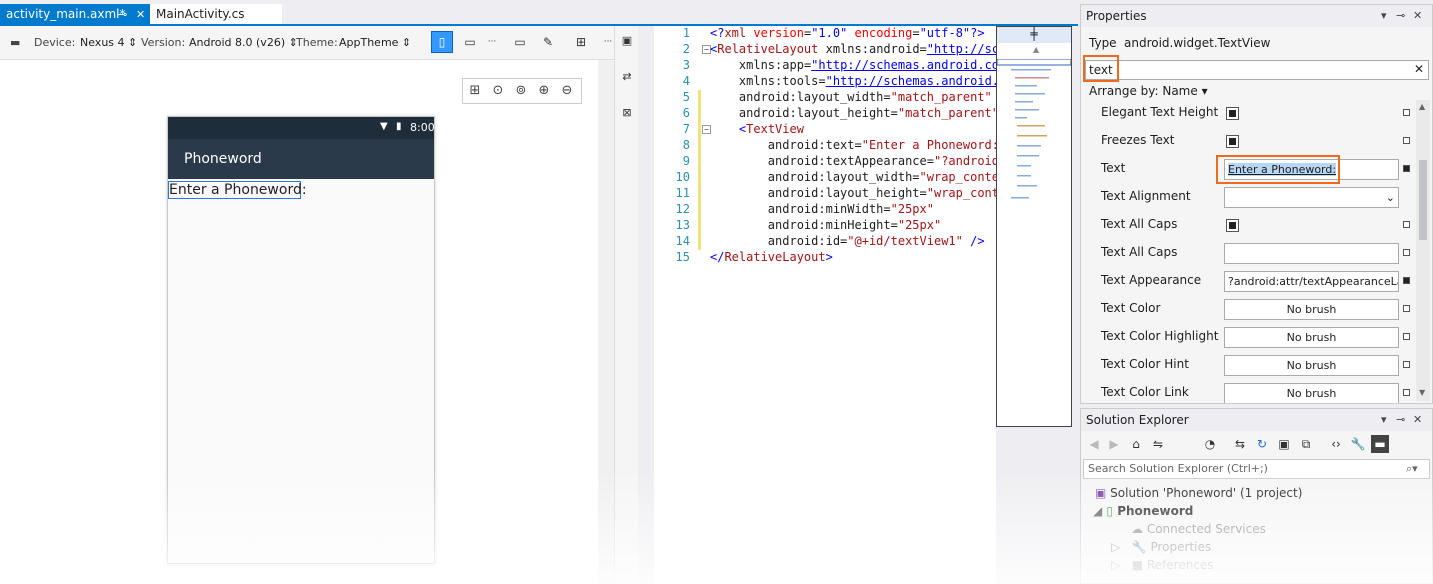 The height and width of the screenshot is (584, 1433). Describe the element at coordinates (606, 322) in the screenshot. I see `designer-scrollbar` at that location.